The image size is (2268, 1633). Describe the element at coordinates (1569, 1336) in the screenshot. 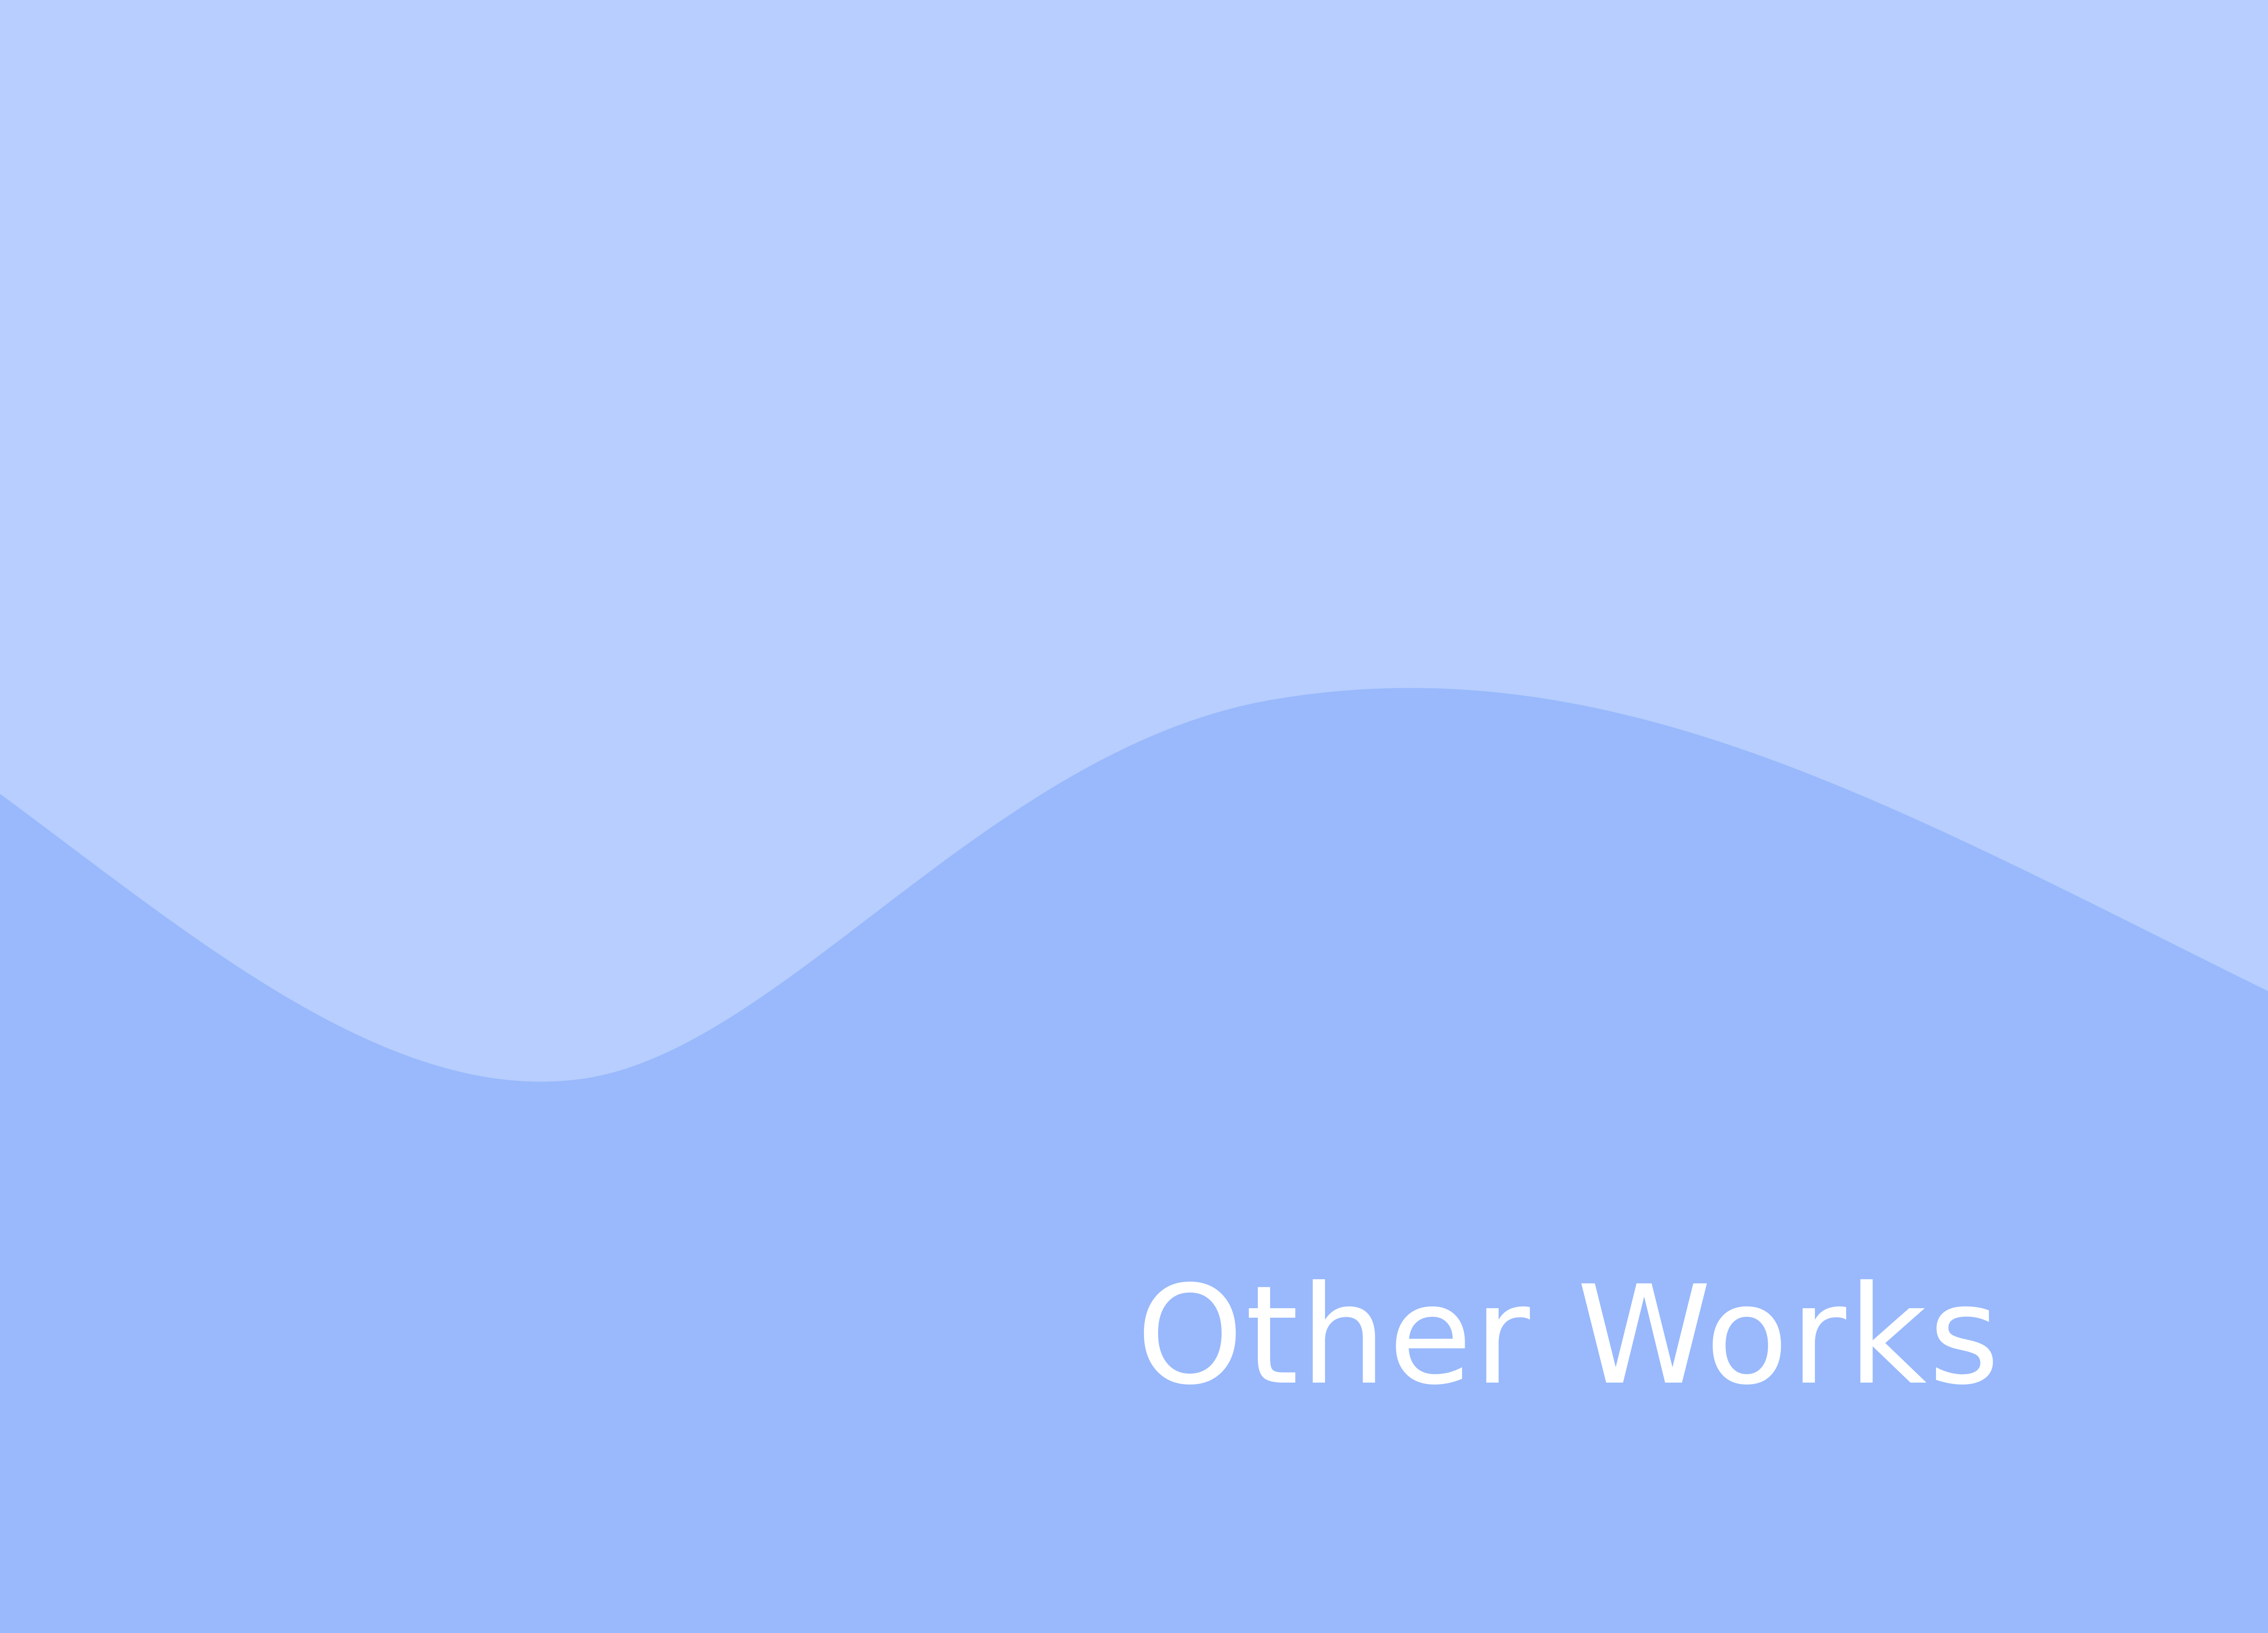

I see `page-title: Other Works` at that location.